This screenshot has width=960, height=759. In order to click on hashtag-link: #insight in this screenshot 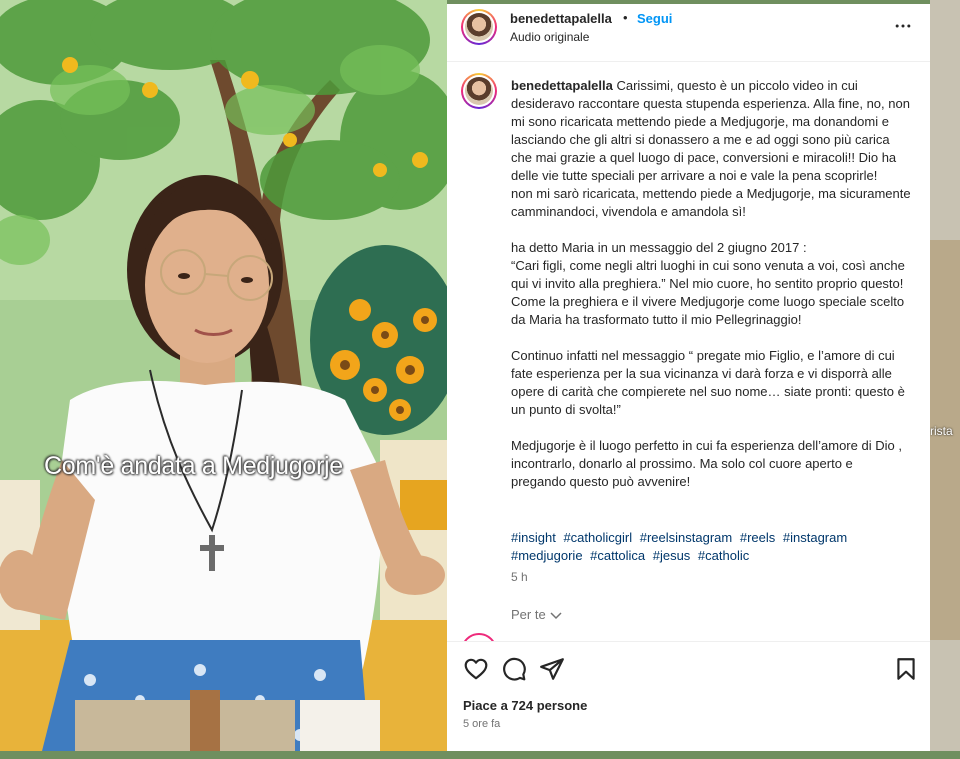, I will do `click(533, 537)`.